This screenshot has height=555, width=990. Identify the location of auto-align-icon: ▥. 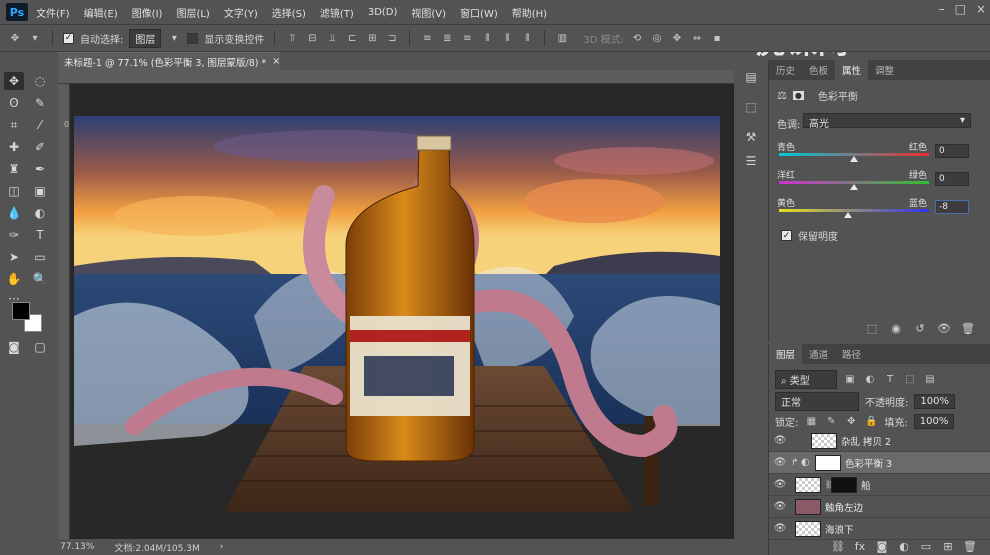
(562, 38).